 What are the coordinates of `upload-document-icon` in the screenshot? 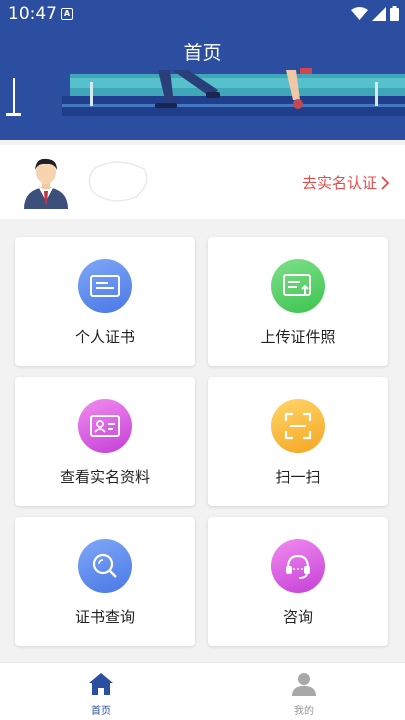 It's located at (297, 285).